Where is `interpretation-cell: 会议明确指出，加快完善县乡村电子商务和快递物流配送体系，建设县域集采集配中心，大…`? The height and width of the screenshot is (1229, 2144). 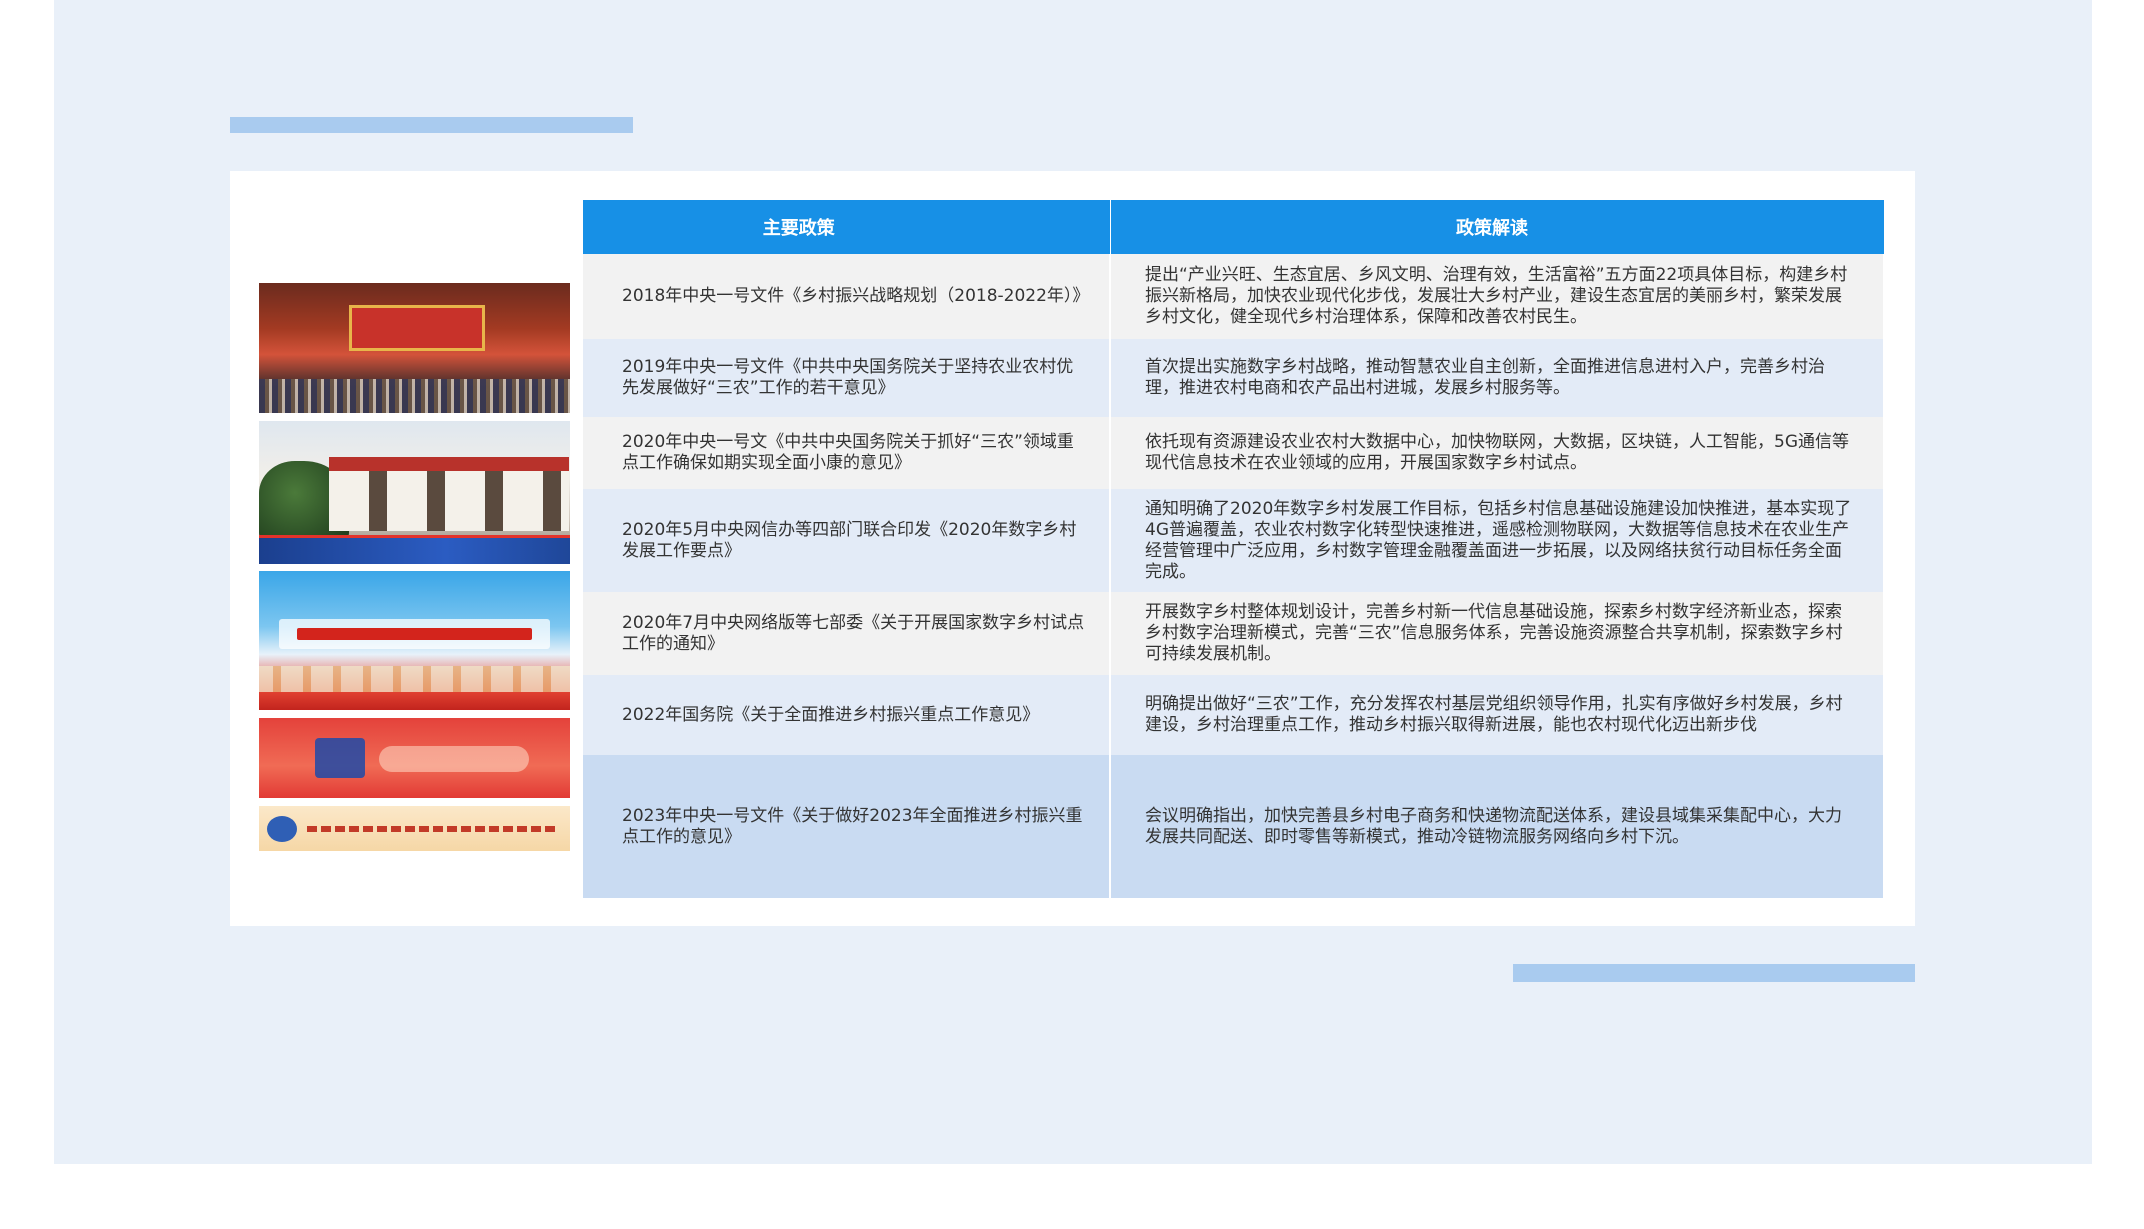
interpretation-cell: 会议明确指出，加快完善县乡村电子商务和快递物流配送体系，建设县域集采集配中心，大… is located at coordinates (1497, 826).